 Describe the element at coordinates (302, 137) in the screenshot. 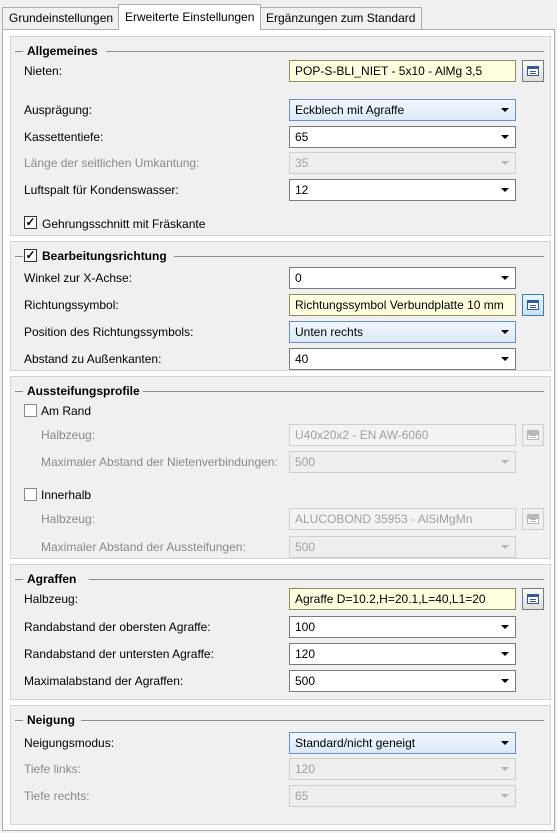

I see `kassettentiefe-value: 65` at that location.